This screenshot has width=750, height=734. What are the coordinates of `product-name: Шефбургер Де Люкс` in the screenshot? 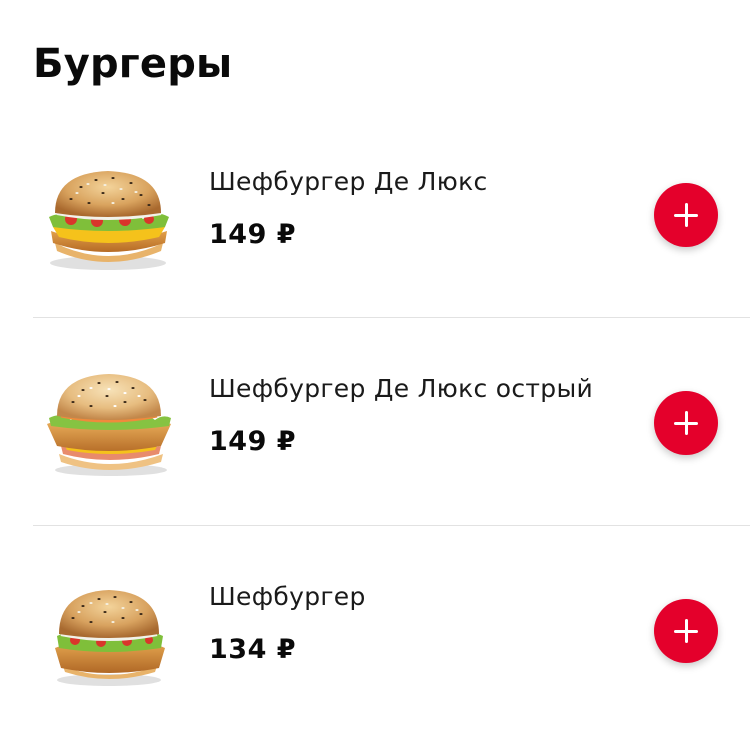 It's located at (348, 182).